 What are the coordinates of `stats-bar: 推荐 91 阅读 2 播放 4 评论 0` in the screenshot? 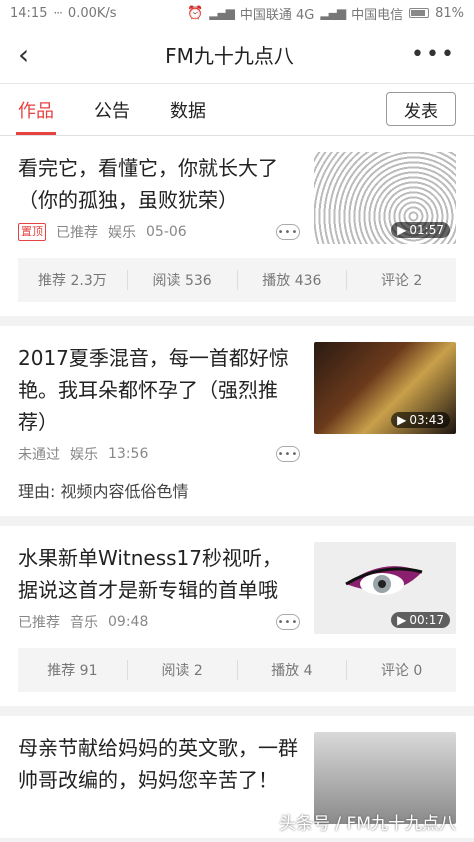 It's located at (237, 670).